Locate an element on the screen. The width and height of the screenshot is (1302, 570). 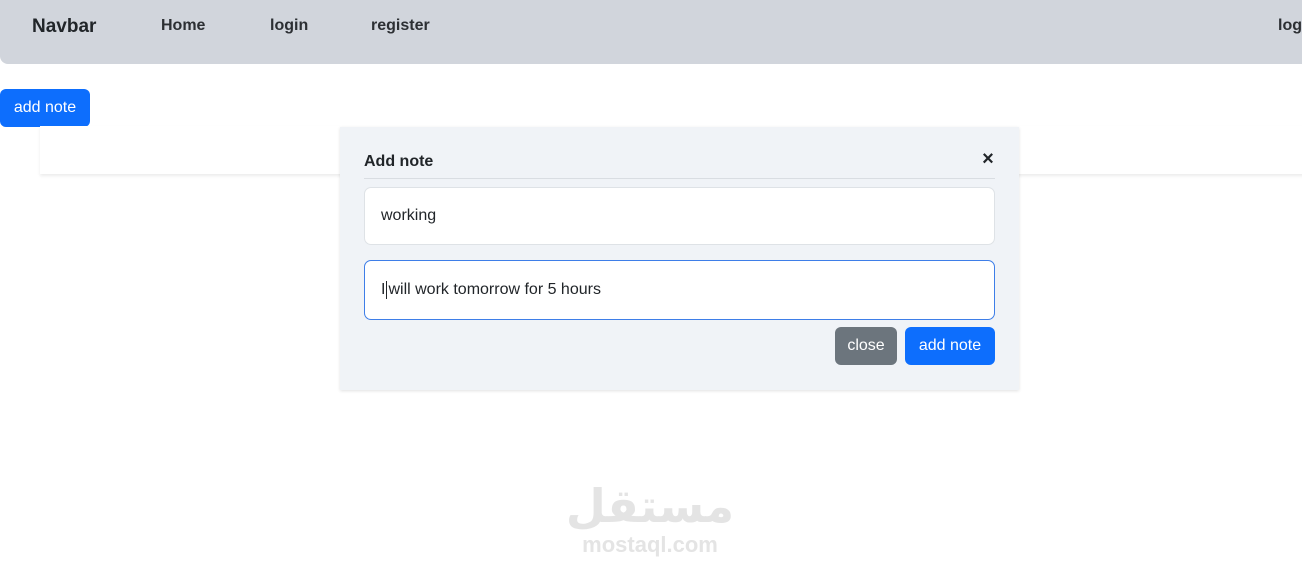
nav-link-home: Home is located at coordinates (183, 26).